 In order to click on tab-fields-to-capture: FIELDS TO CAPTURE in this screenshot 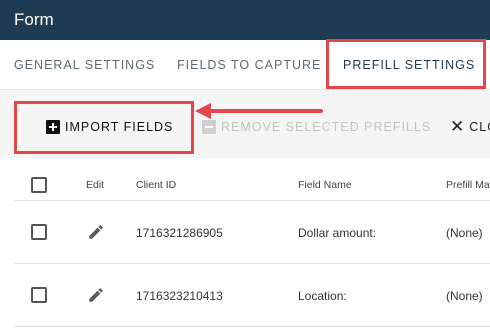, I will do `click(249, 65)`.